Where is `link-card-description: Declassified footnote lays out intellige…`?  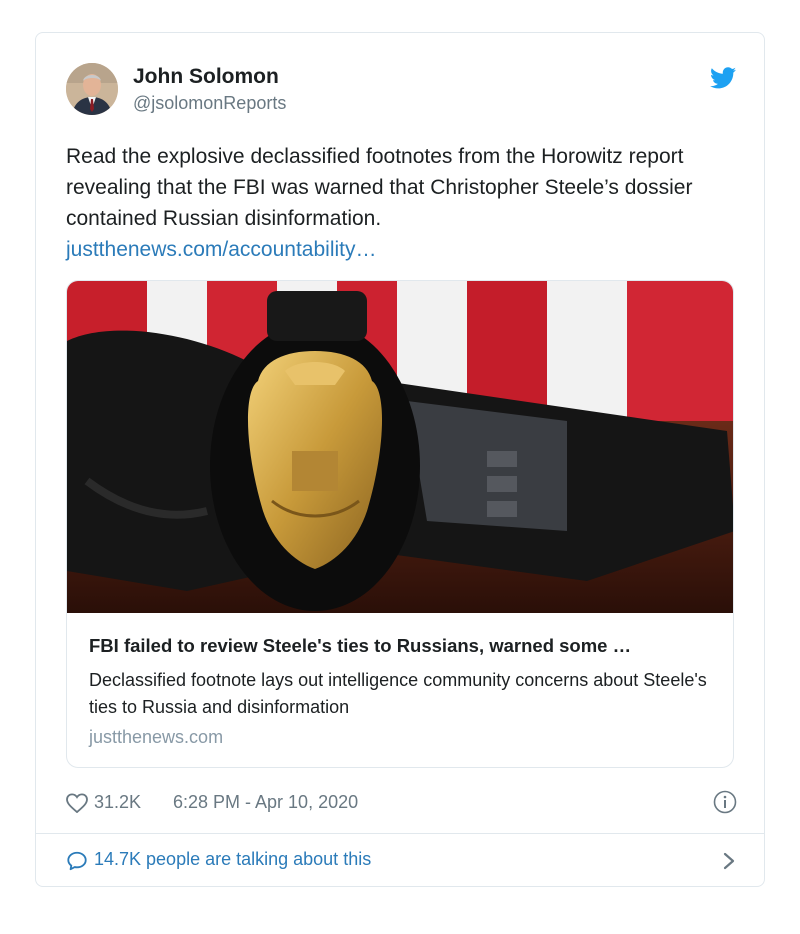
link-card-description: Declassified footnote lays out intellige… is located at coordinates (398, 693).